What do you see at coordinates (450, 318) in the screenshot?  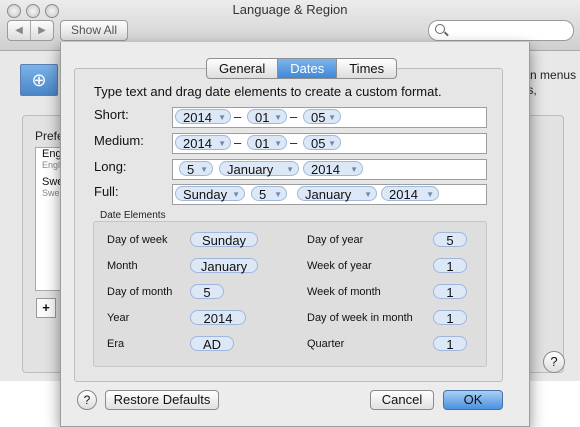 I see `day-of-week-in-month-element: 1` at bounding box center [450, 318].